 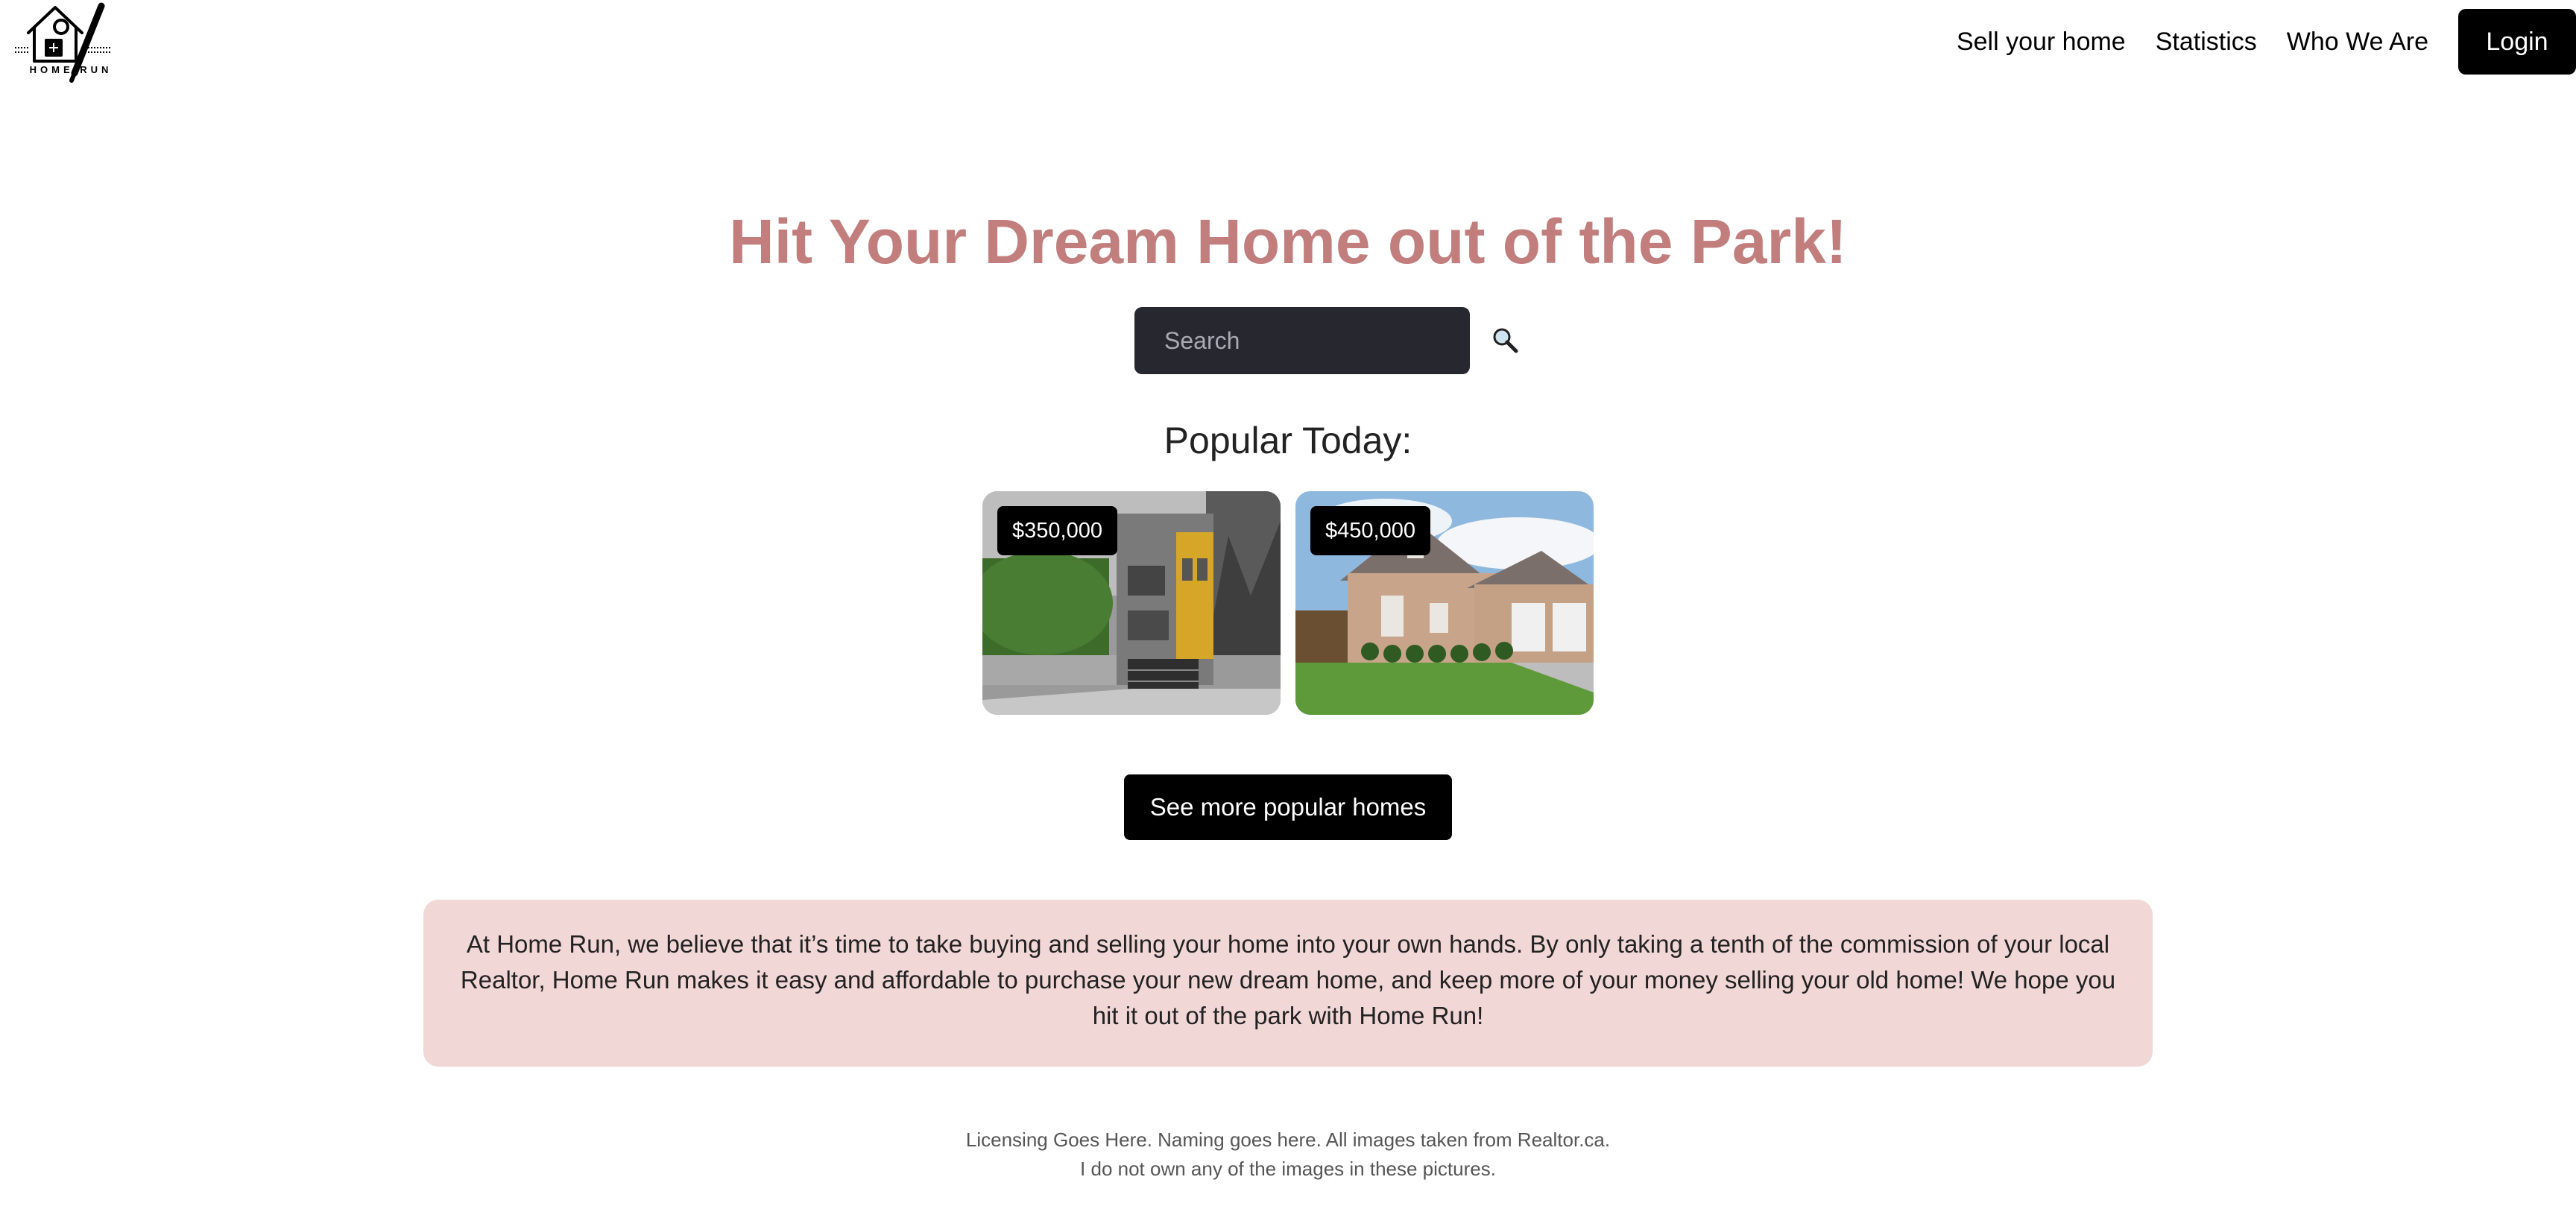 What do you see at coordinates (1132, 603) in the screenshot?
I see `listing-card: $350,000` at bounding box center [1132, 603].